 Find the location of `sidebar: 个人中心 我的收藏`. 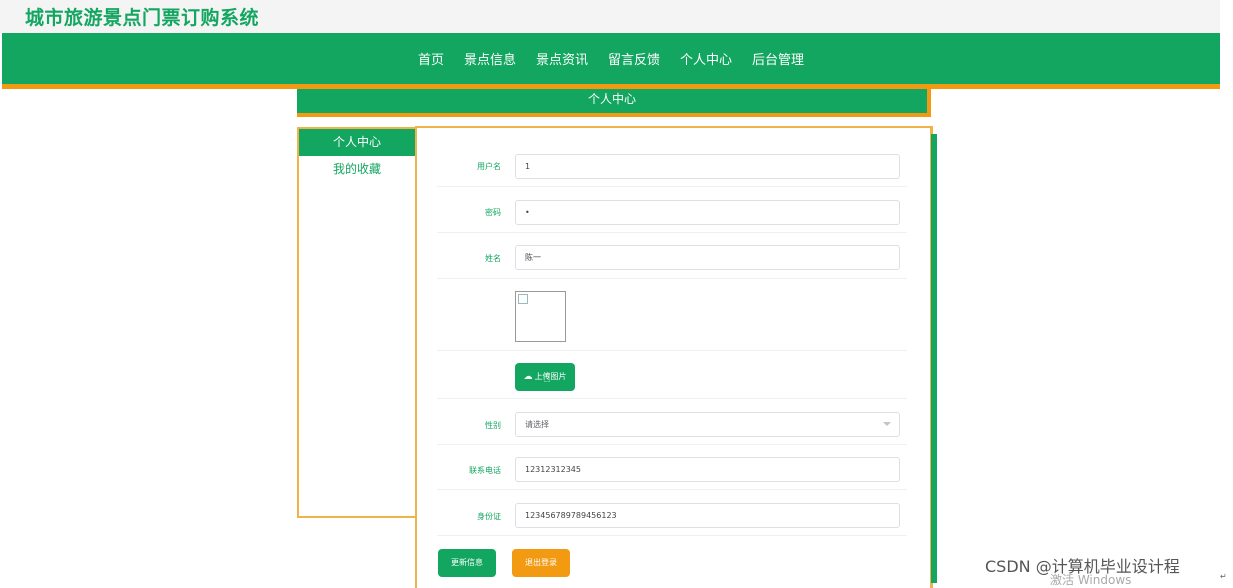

sidebar: 个人中心 我的收藏 is located at coordinates (357, 322).